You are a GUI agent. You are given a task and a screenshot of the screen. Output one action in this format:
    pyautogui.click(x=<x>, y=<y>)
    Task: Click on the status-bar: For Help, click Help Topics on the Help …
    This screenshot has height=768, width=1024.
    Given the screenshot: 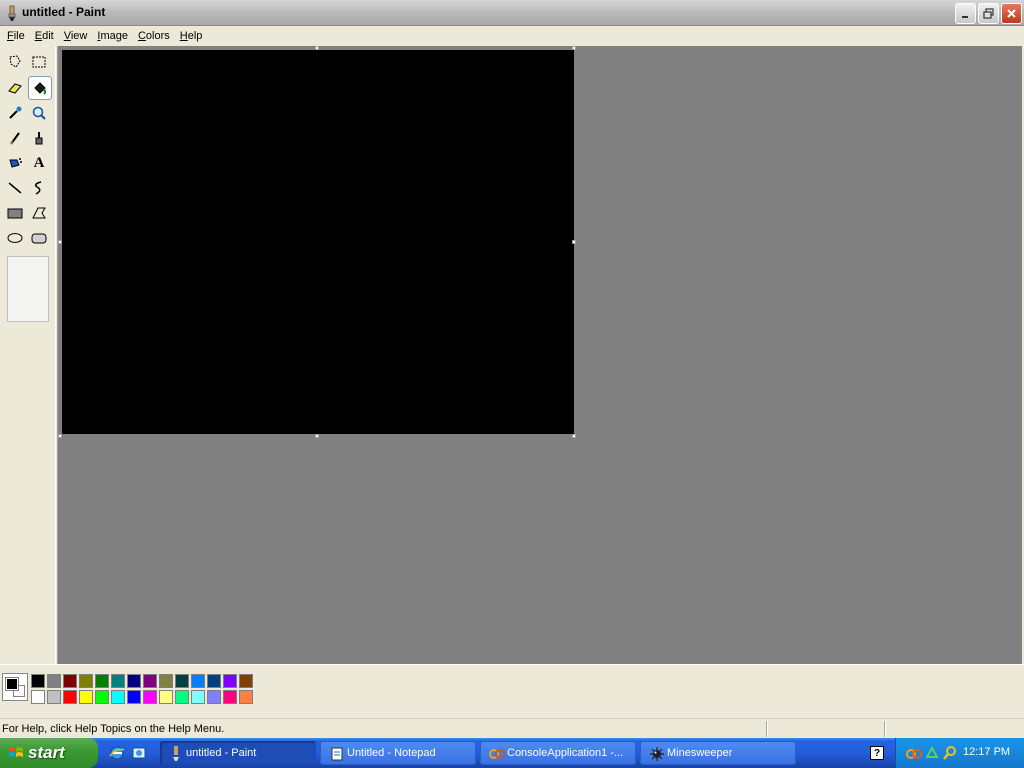 What is the action you would take?
    pyautogui.click(x=512, y=728)
    